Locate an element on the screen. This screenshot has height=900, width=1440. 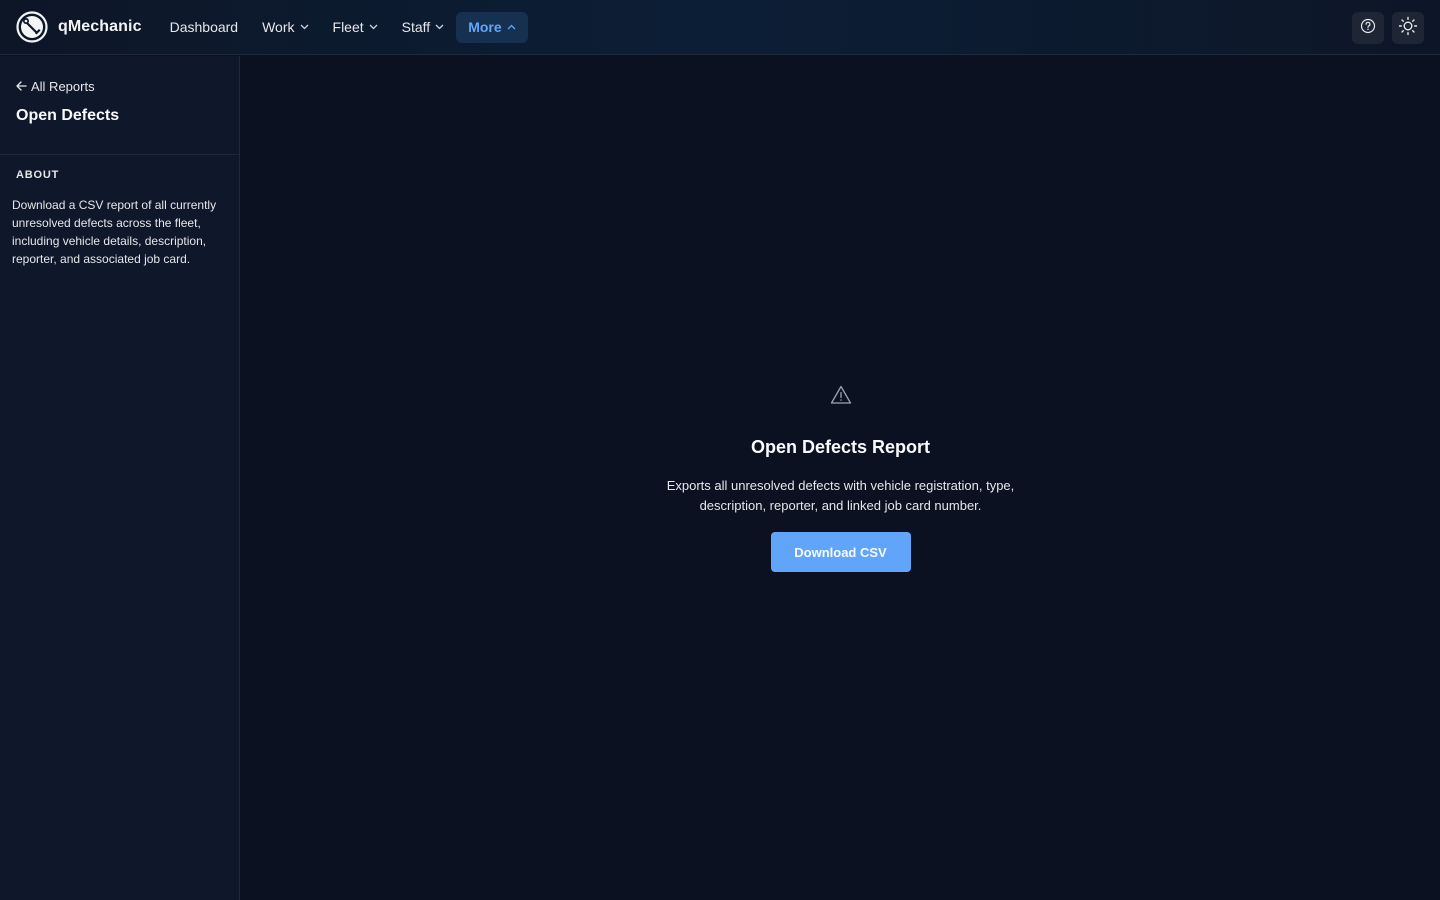
main-nav: Dashboard Work Fleet Staff More is located at coordinates (343, 27).